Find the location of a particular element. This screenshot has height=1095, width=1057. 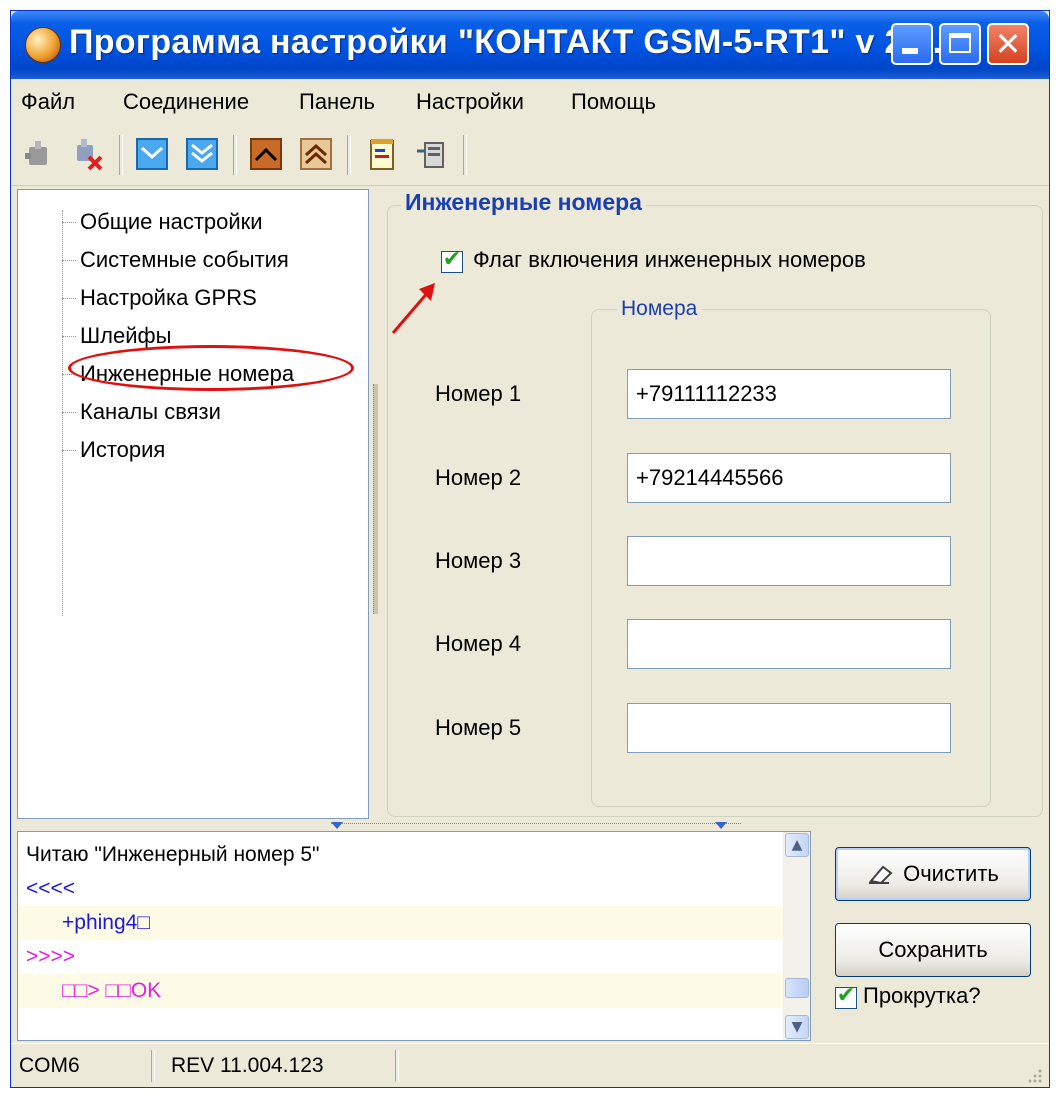

annotation-arrow-icon is located at coordinates (413, 308).